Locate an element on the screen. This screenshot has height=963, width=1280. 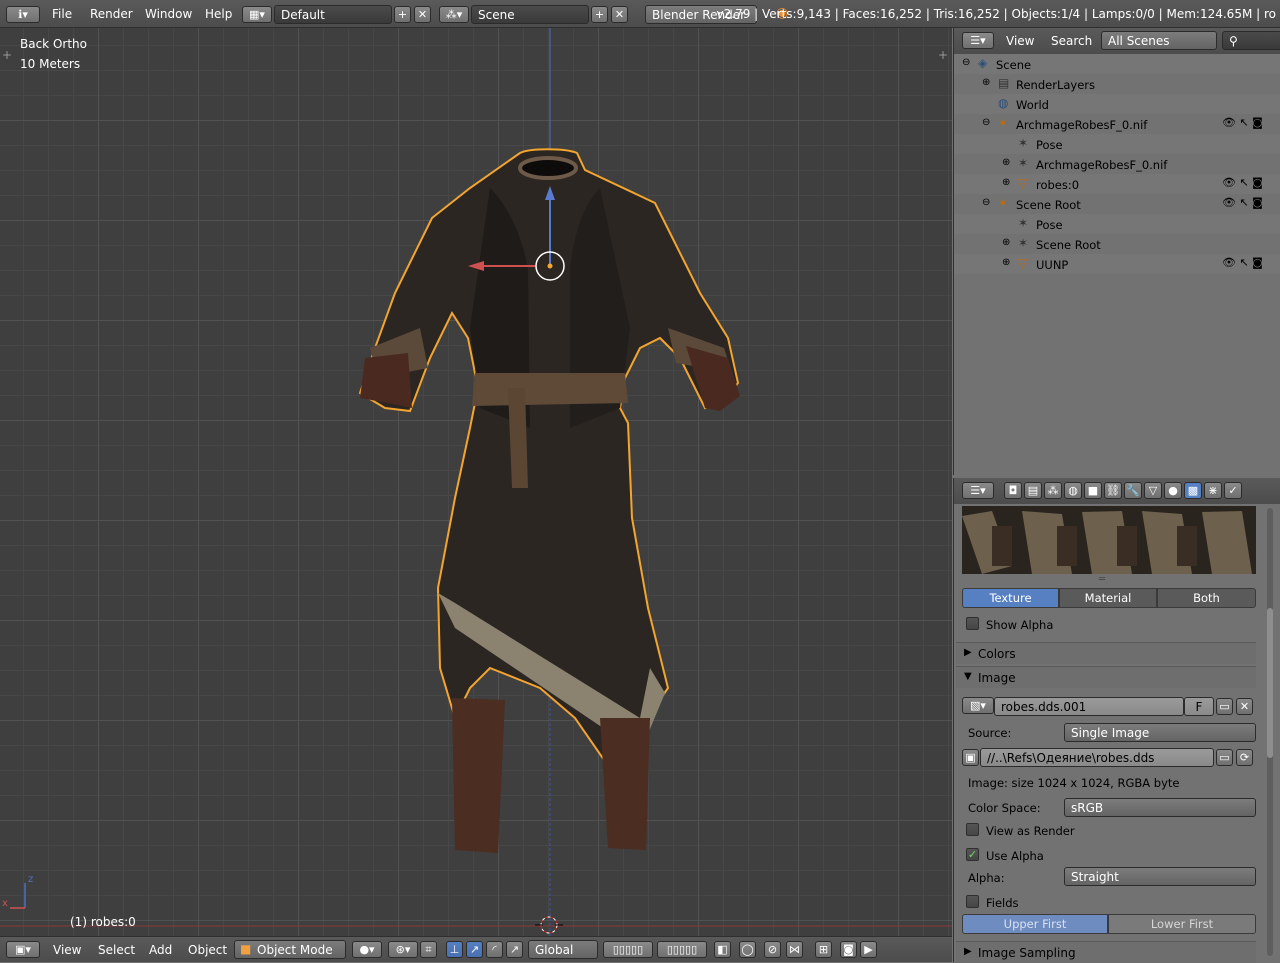
outliner-row: ⊖ ✶ Scene Root 👁 ↖ ◙ is located at coordinates (1117, 204).